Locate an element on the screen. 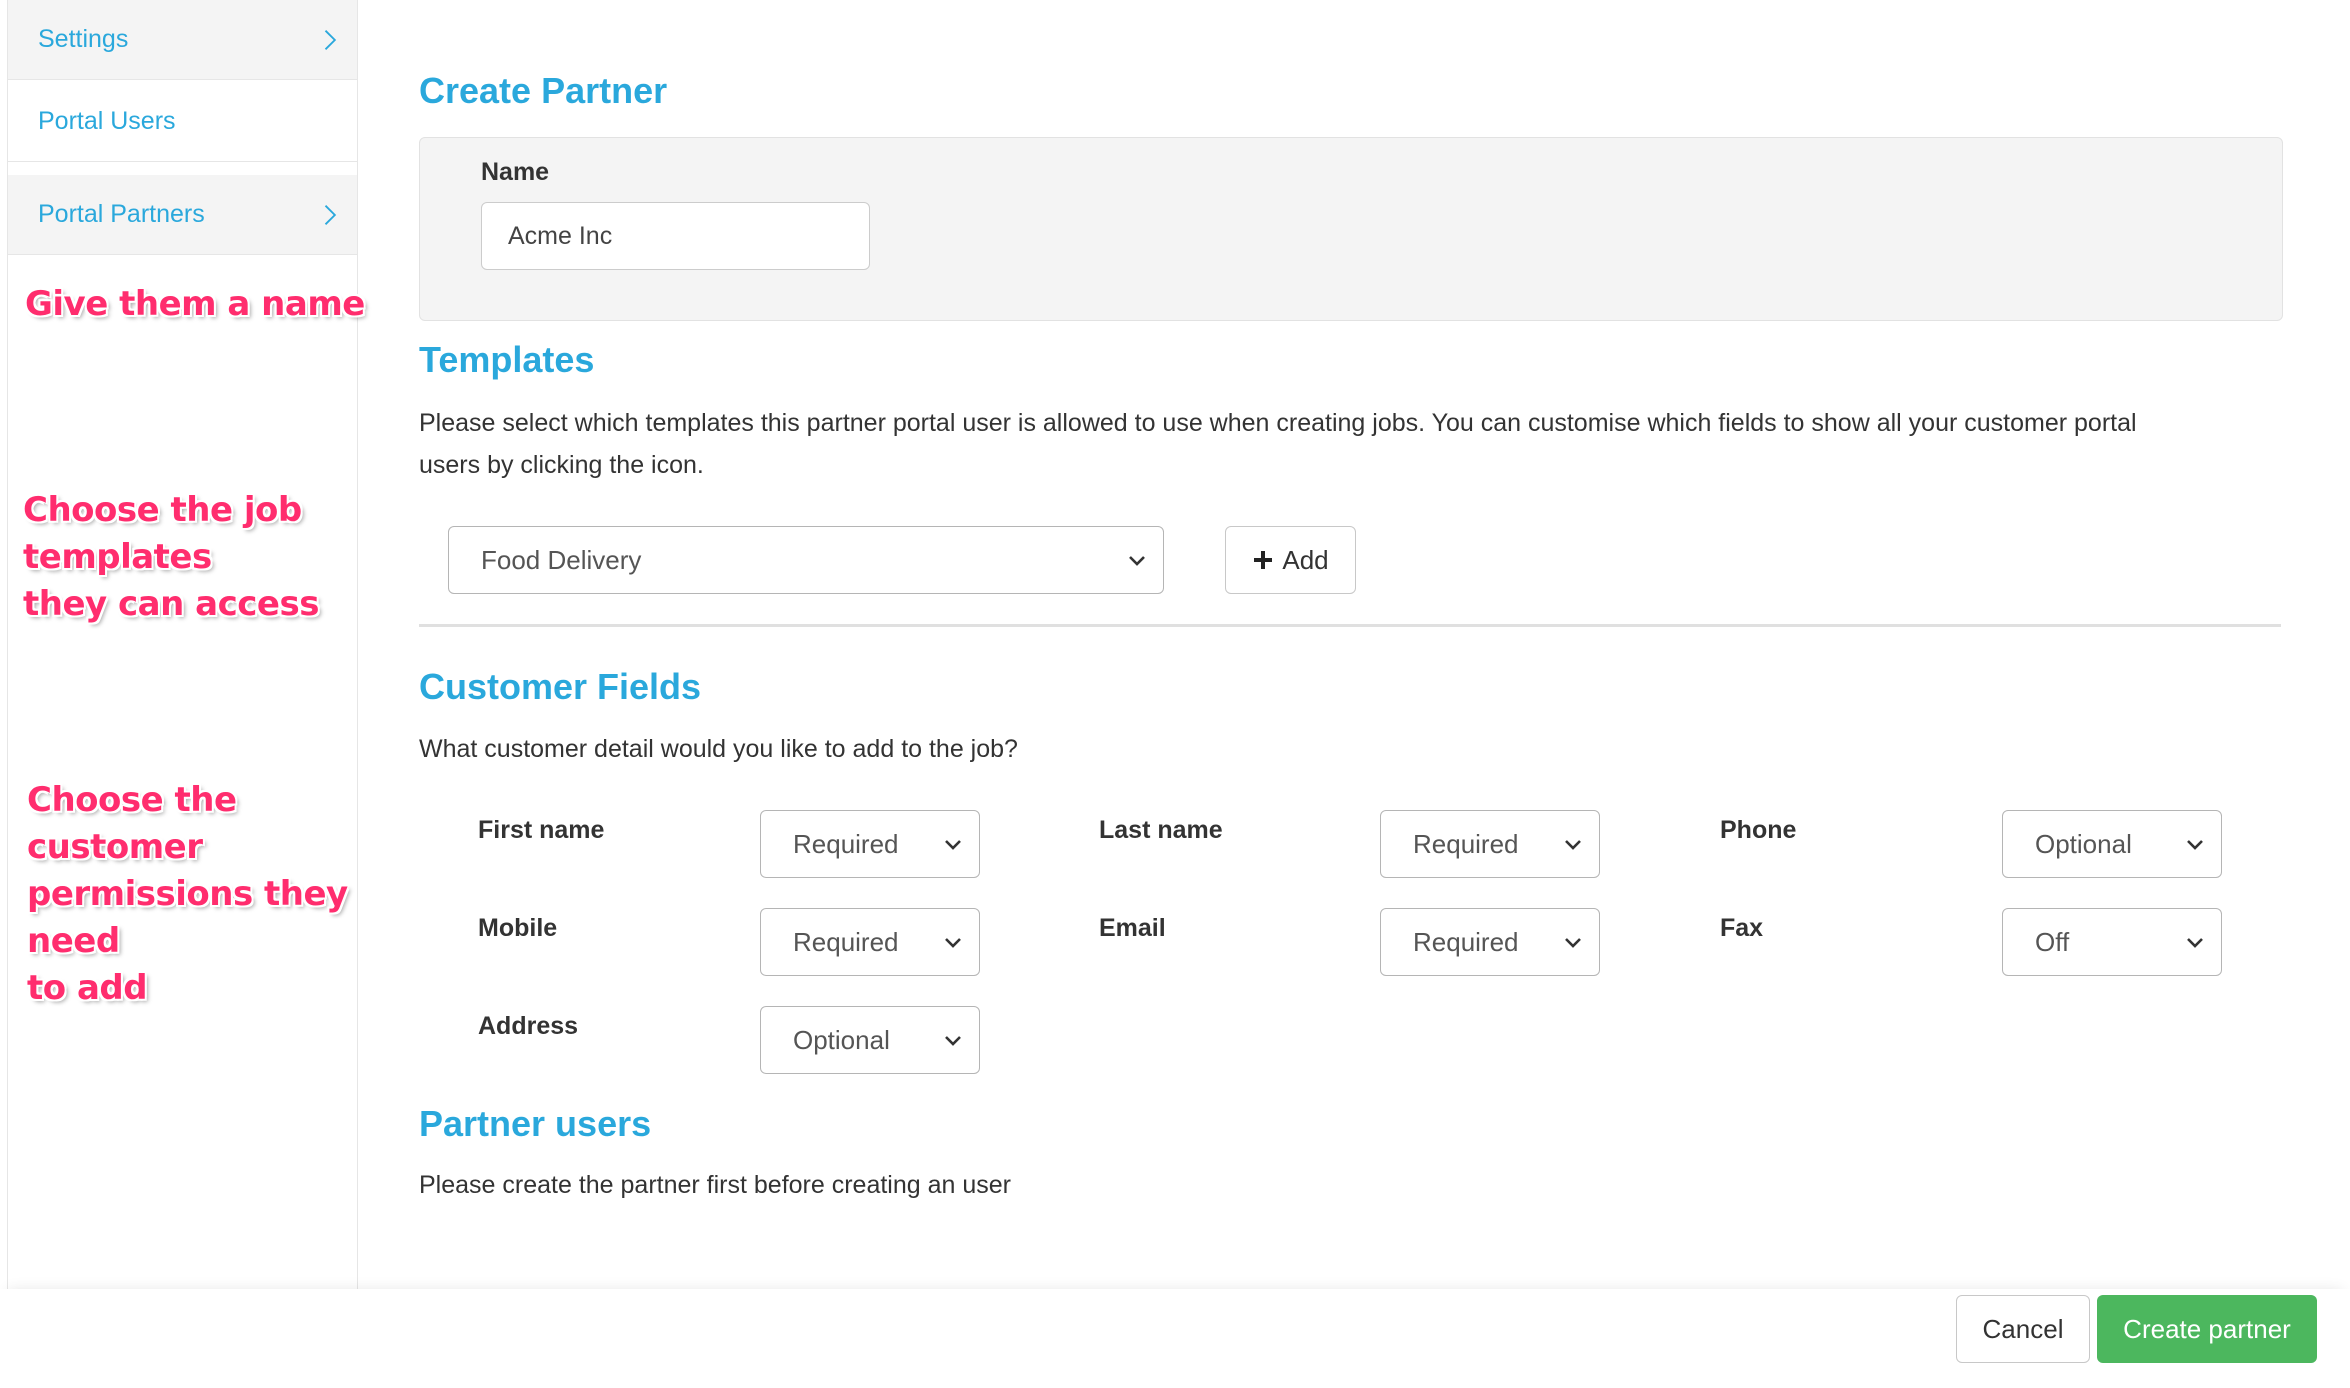 The image size is (2350, 1388). field-label-email: Email is located at coordinates (1132, 928).